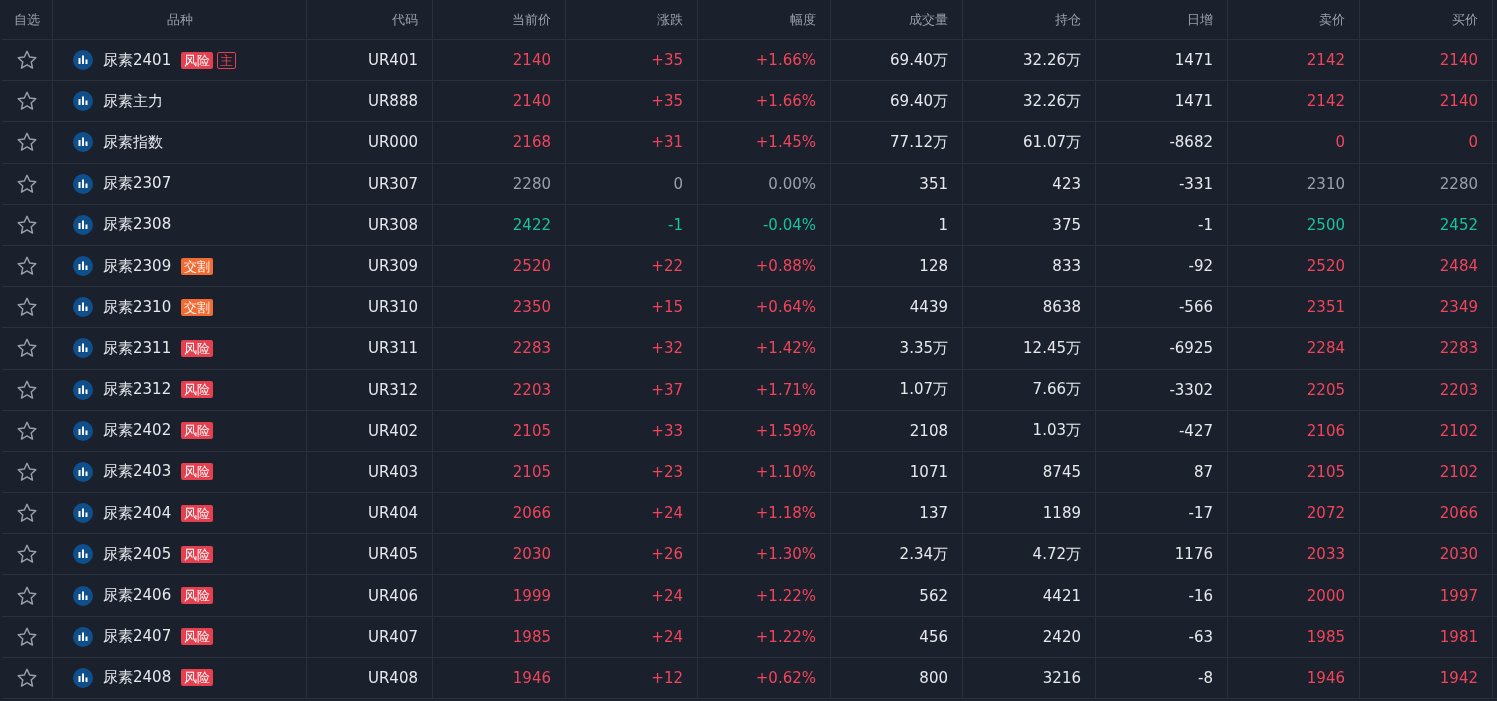 This screenshot has height=701, width=1497. Describe the element at coordinates (1061, 595) in the screenshot. I see `open-interest-text: 4421` at that location.